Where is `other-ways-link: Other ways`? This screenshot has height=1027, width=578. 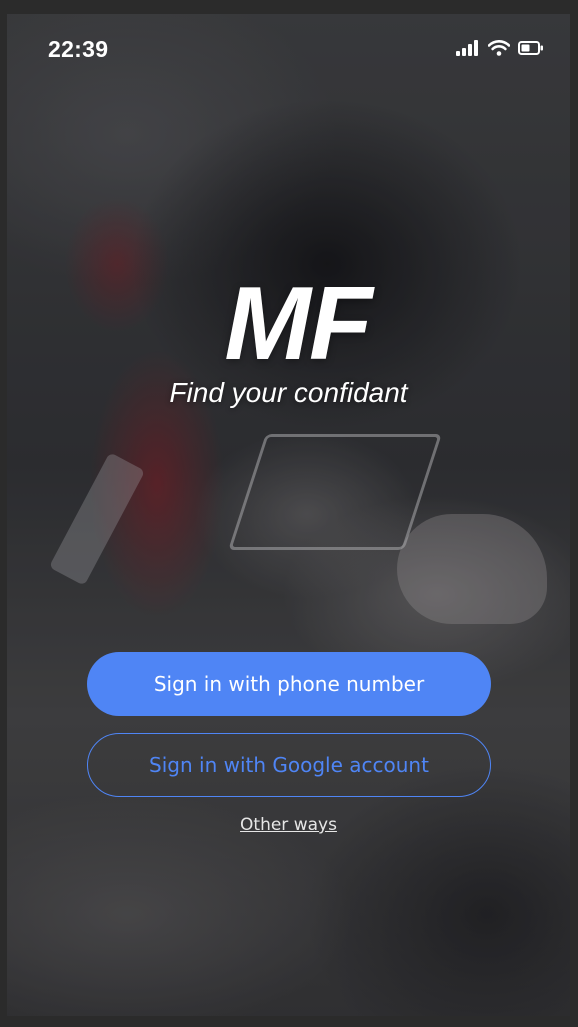
other-ways-link: Other ways is located at coordinates (288, 825).